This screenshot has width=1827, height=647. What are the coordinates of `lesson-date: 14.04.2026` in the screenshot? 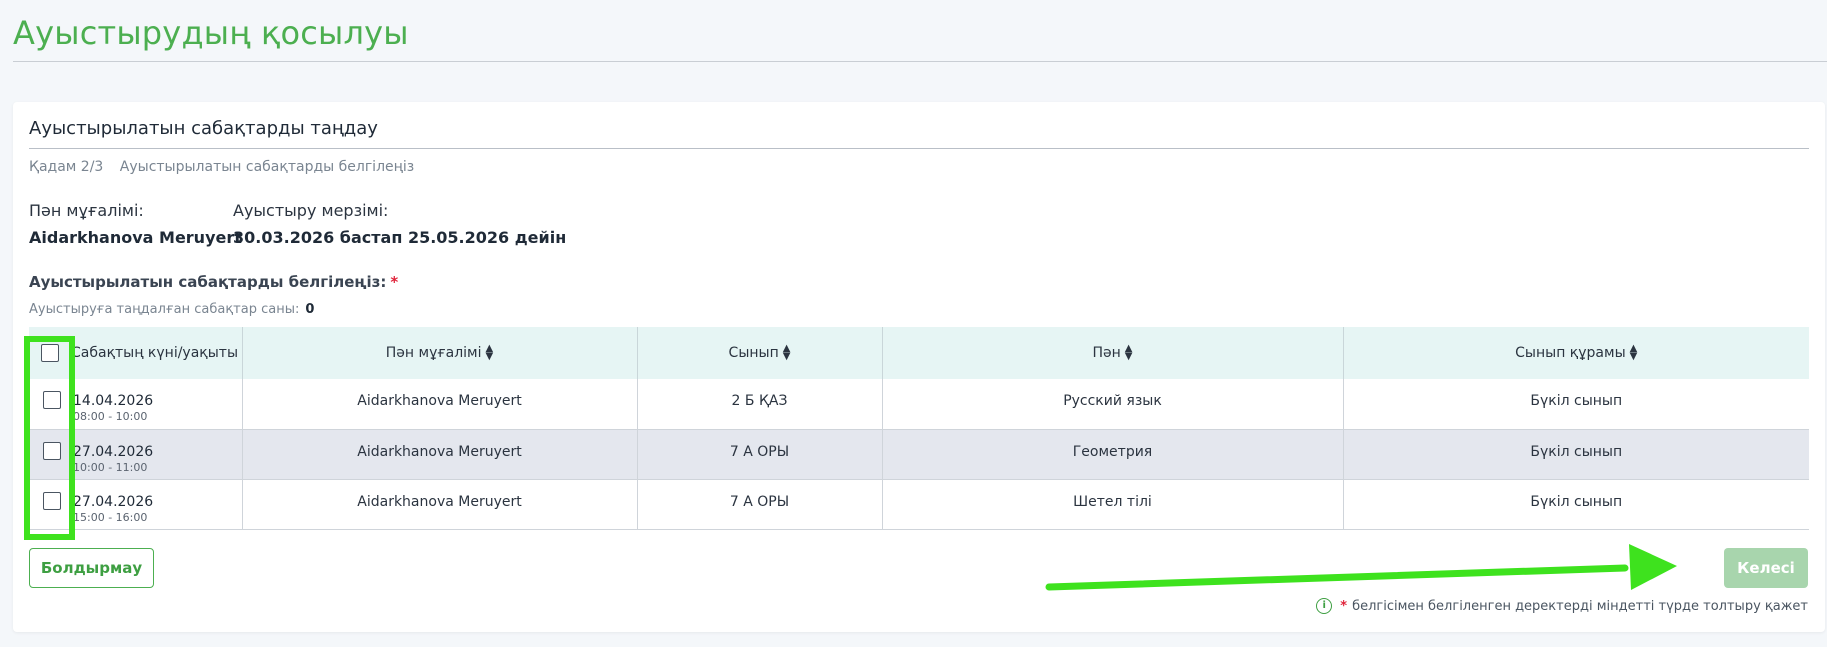 It's located at (113, 401).